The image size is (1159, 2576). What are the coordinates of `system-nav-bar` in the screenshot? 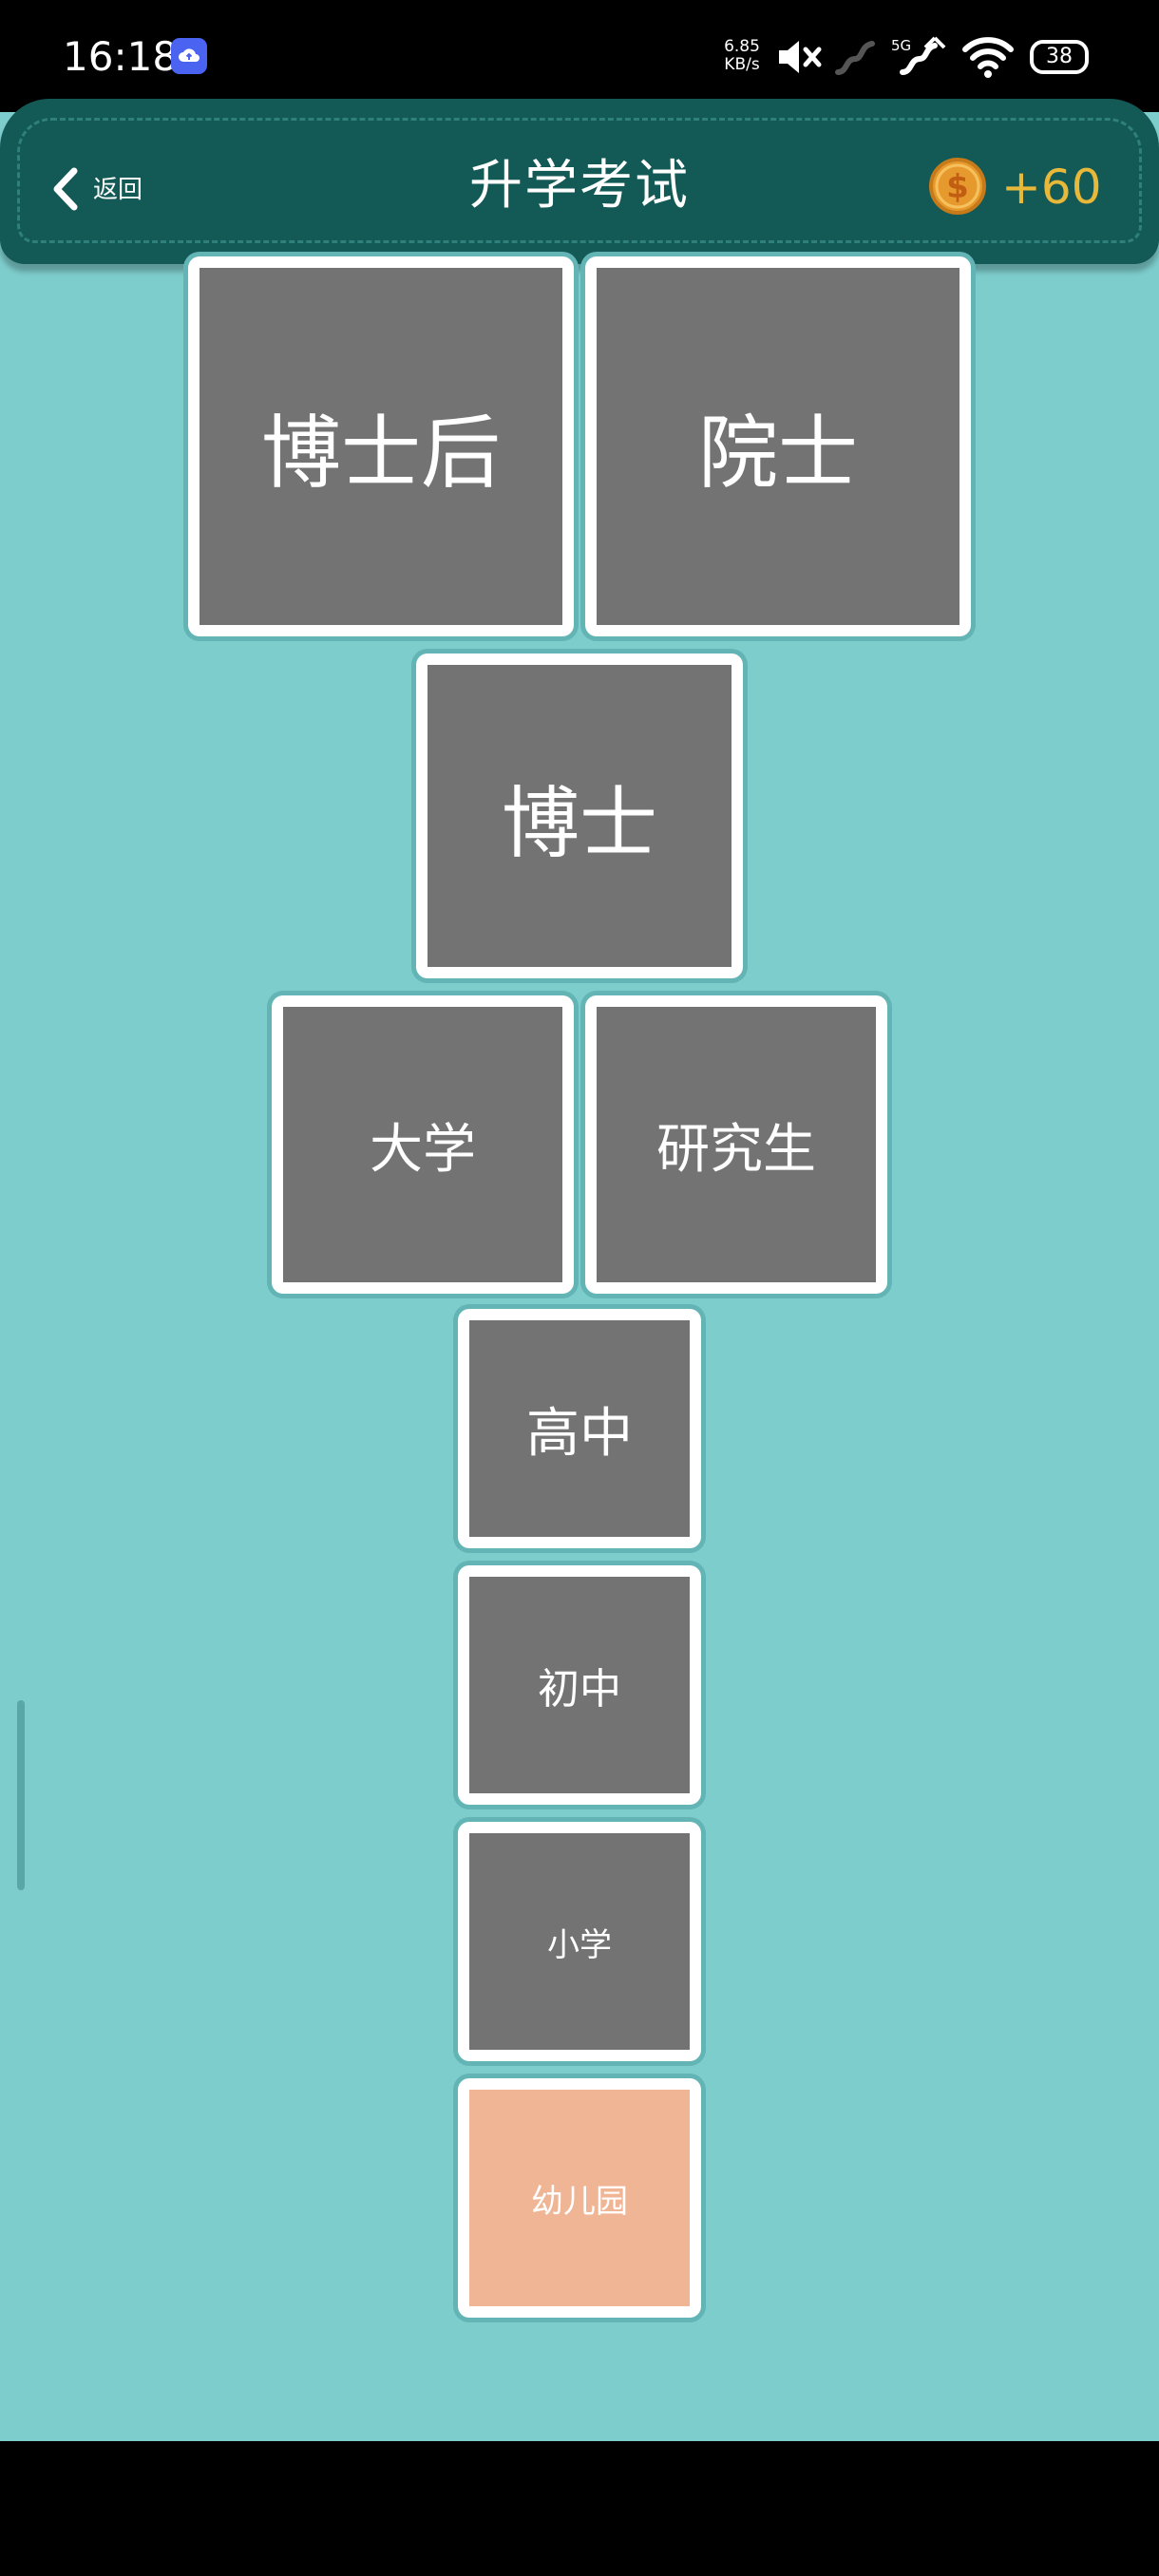 It's located at (579, 2508).